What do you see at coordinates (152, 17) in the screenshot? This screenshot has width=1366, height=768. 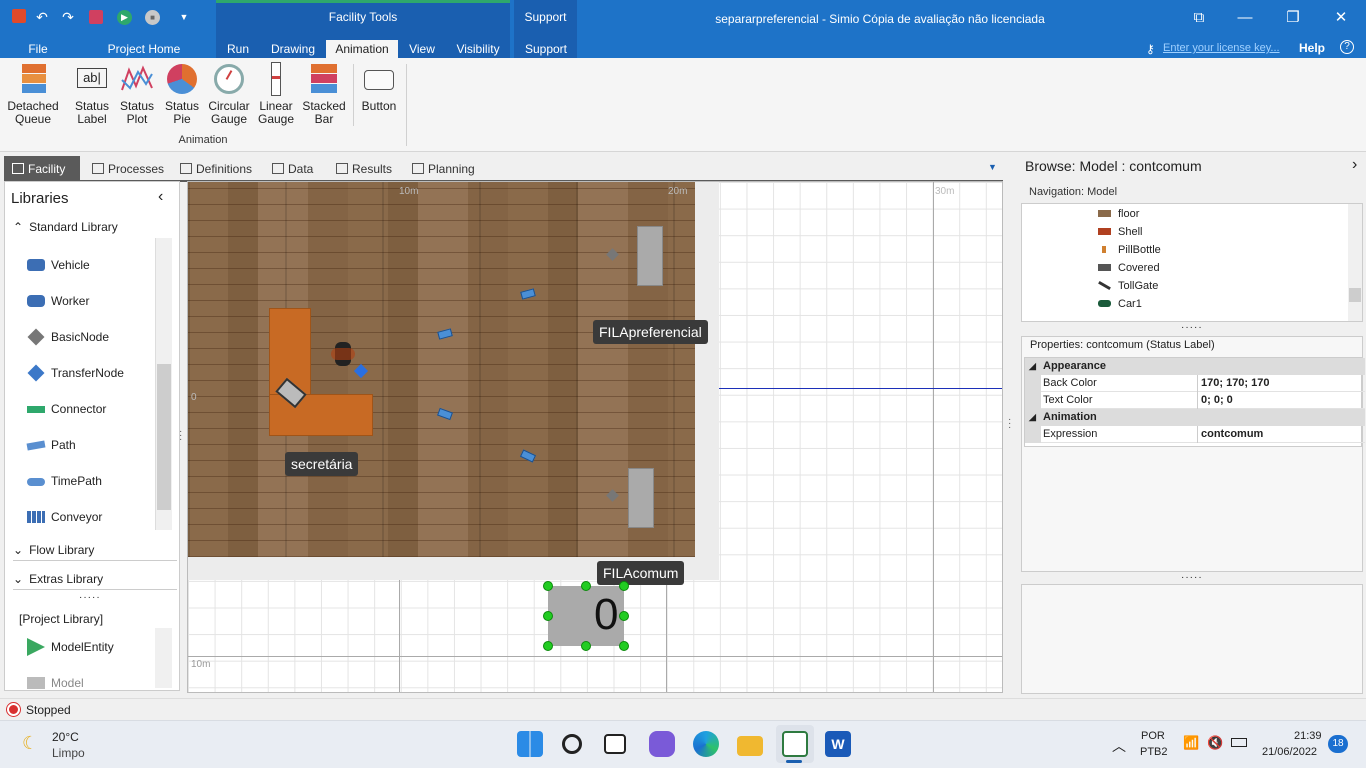 I see `stop-icon: ■` at bounding box center [152, 17].